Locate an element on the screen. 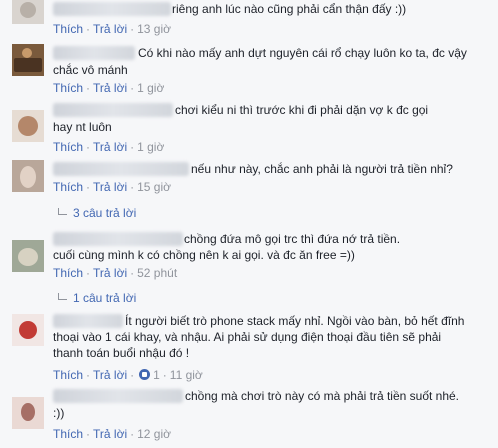  comment-text: thanh toán buổi nhậu đó ! is located at coordinates (121, 353).